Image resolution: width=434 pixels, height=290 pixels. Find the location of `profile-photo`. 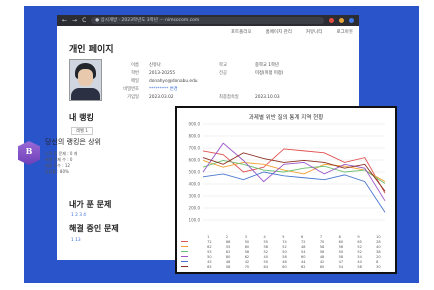

profile-photo is located at coordinates (85, 80).